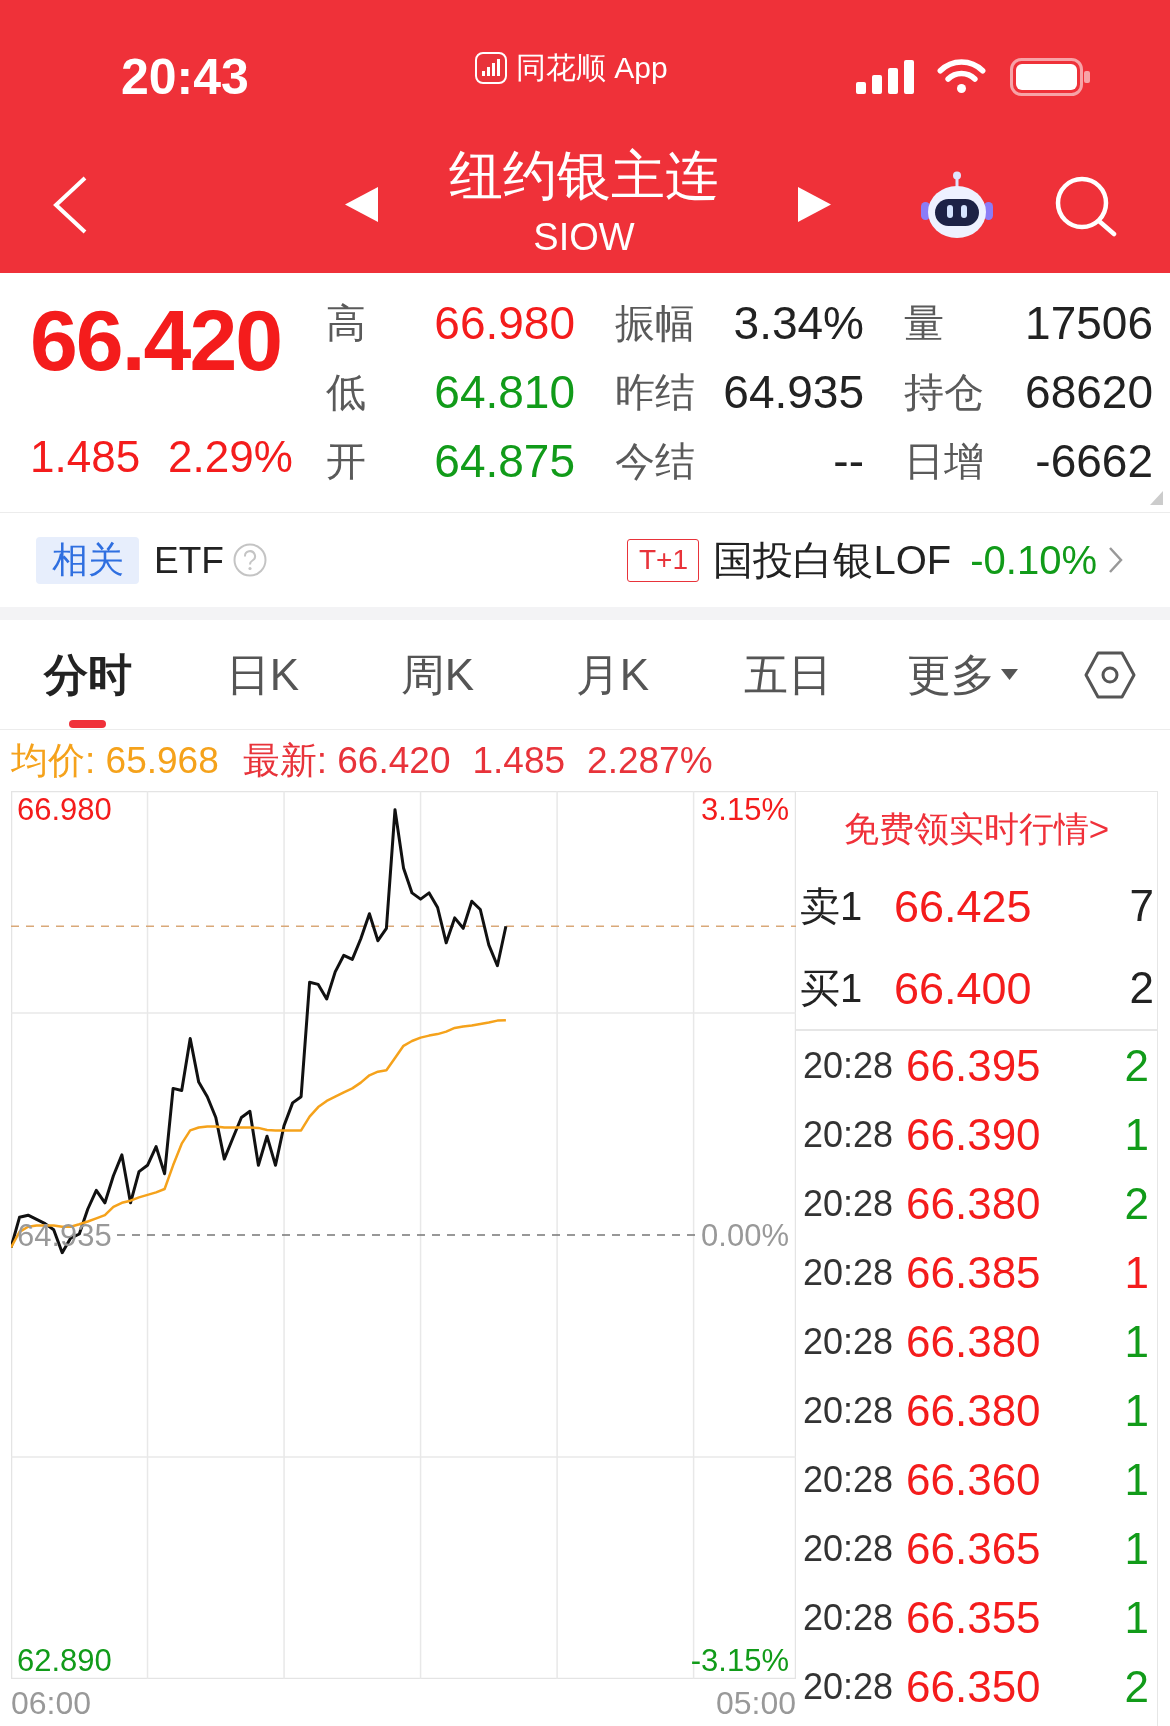  What do you see at coordinates (504, 460) in the screenshot?
I see `quote-value: 64.875` at bounding box center [504, 460].